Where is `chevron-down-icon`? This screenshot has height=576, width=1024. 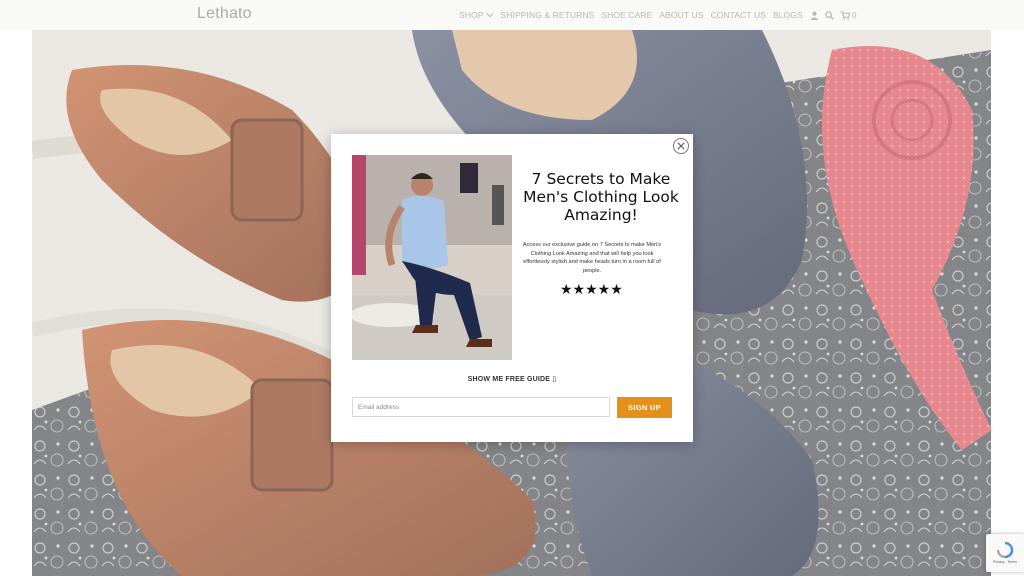 chevron-down-icon is located at coordinates (489, 15).